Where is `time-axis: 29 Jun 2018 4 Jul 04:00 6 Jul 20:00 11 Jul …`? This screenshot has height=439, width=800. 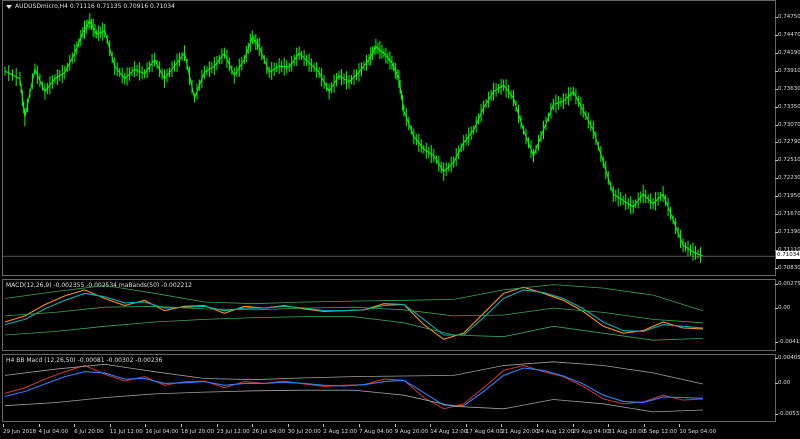
time-axis: 29 Jun 2018 4 Jul 04:00 6 Jul 20:00 11 Jul … is located at coordinates (400, 431).